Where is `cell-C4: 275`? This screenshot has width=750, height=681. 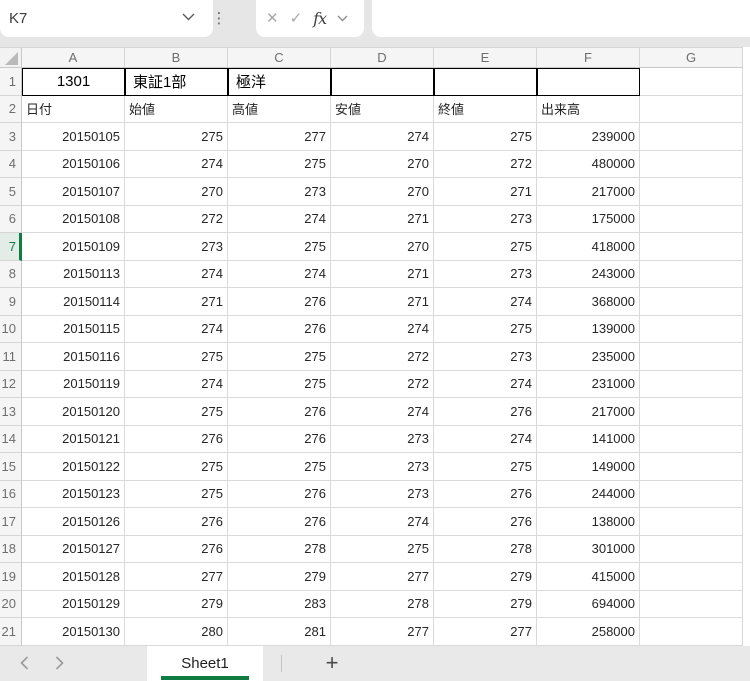 cell-C4: 275 is located at coordinates (279, 164).